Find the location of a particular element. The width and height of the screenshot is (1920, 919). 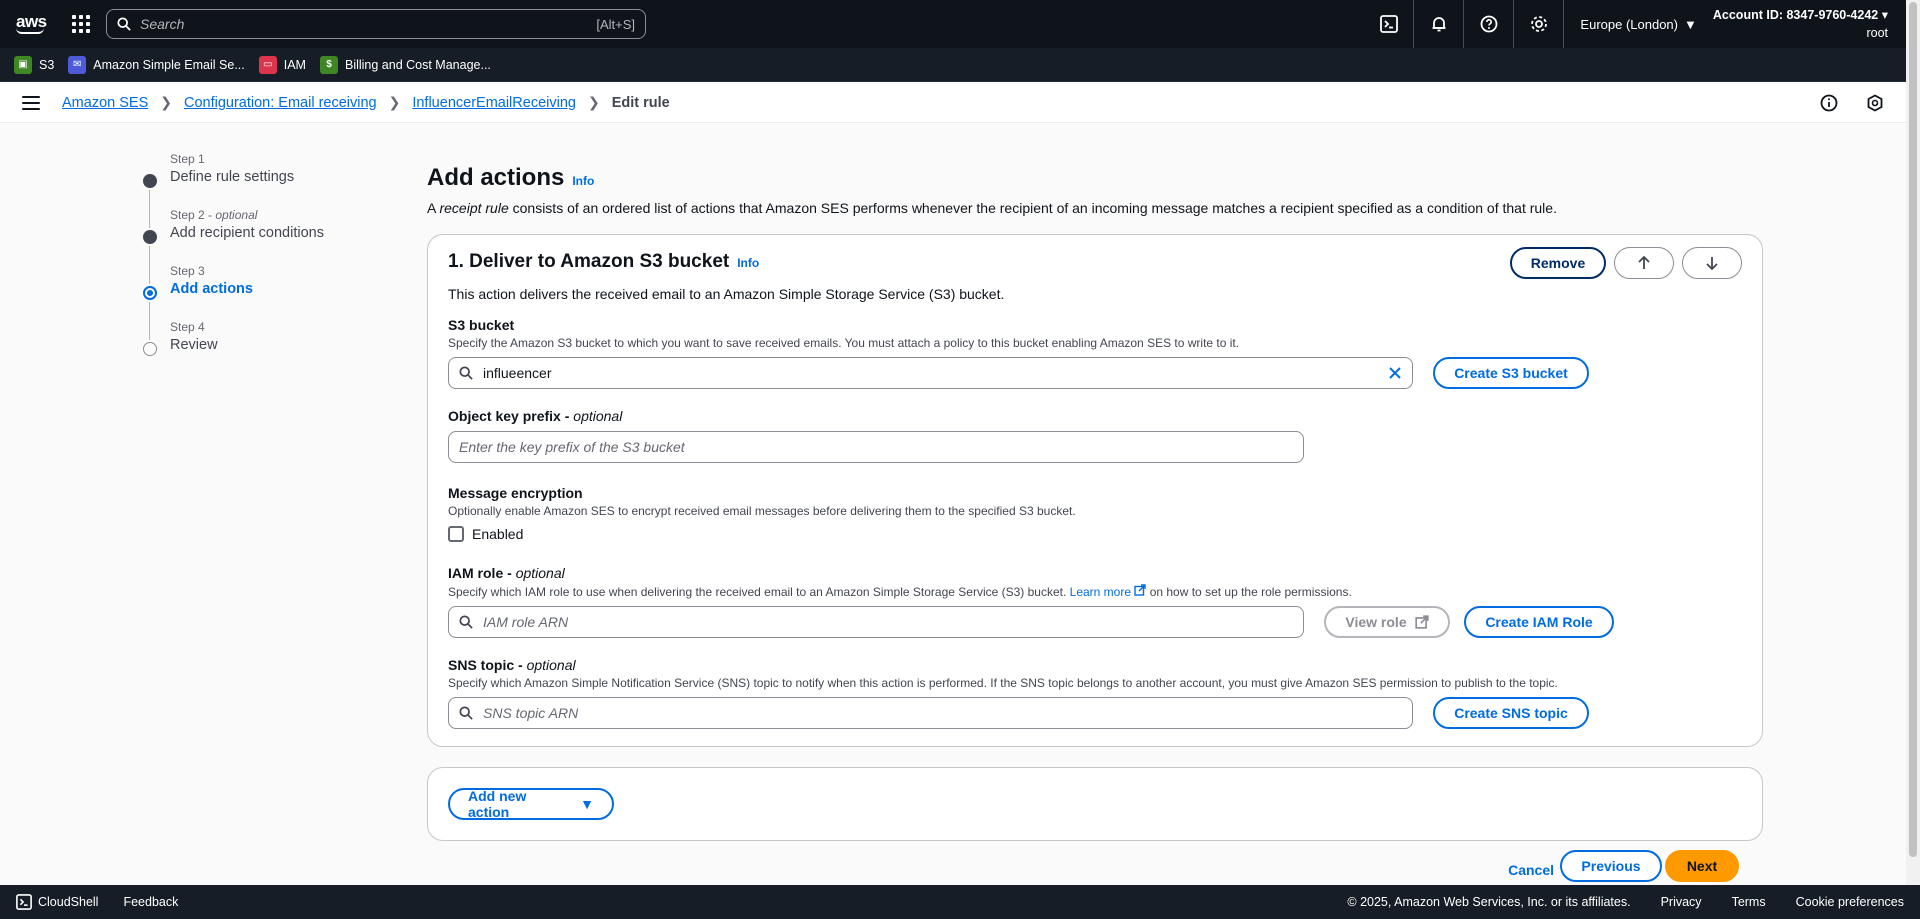

aws-logo: aws is located at coordinates (33, 24).